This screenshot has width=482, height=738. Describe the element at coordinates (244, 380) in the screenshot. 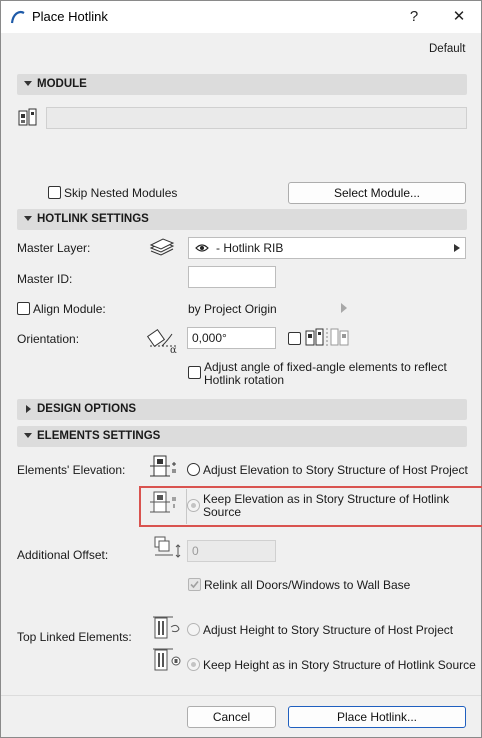

I see `adjust-angle-label-line2: Hotlink rotation` at that location.